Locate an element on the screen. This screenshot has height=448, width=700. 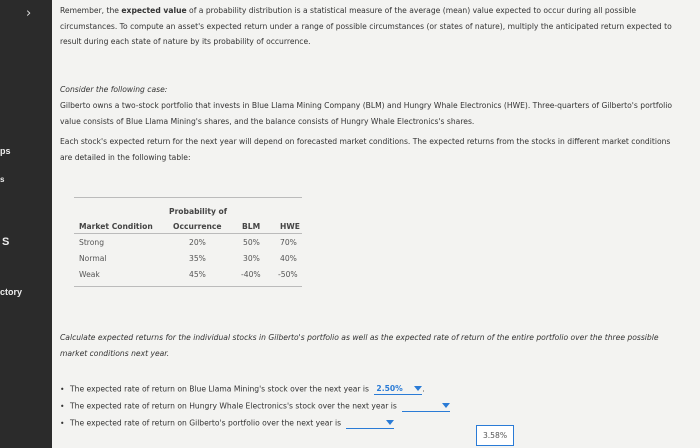
cell-condition: Strong is located at coordinates (92, 242).